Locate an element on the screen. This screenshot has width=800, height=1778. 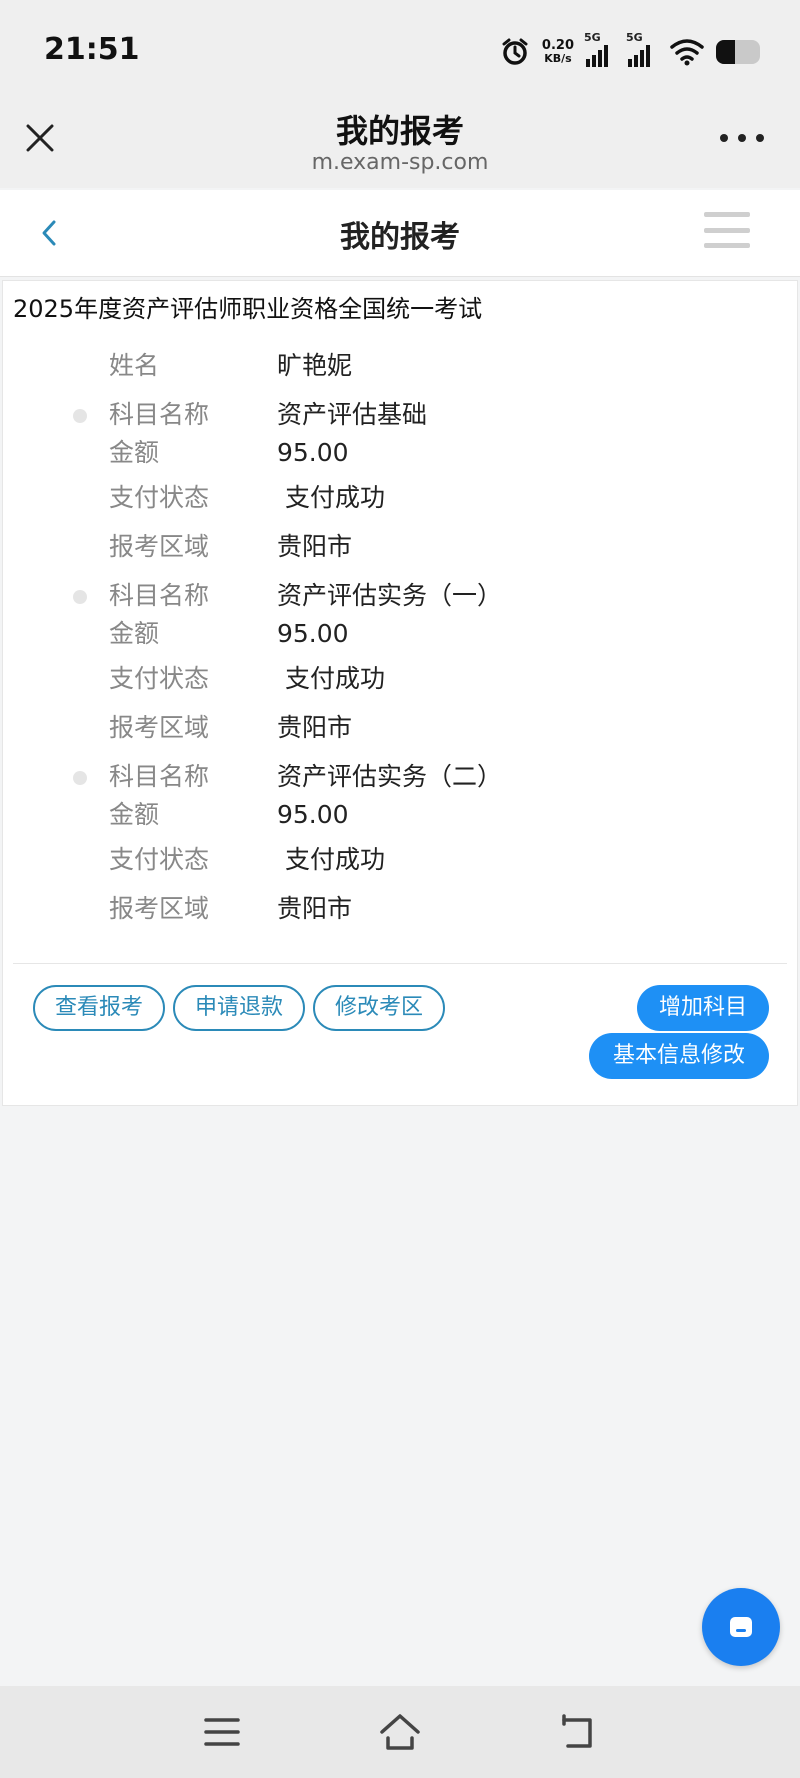
edit-basic-info-button: 基本信息修改 is located at coordinates (679, 1056).